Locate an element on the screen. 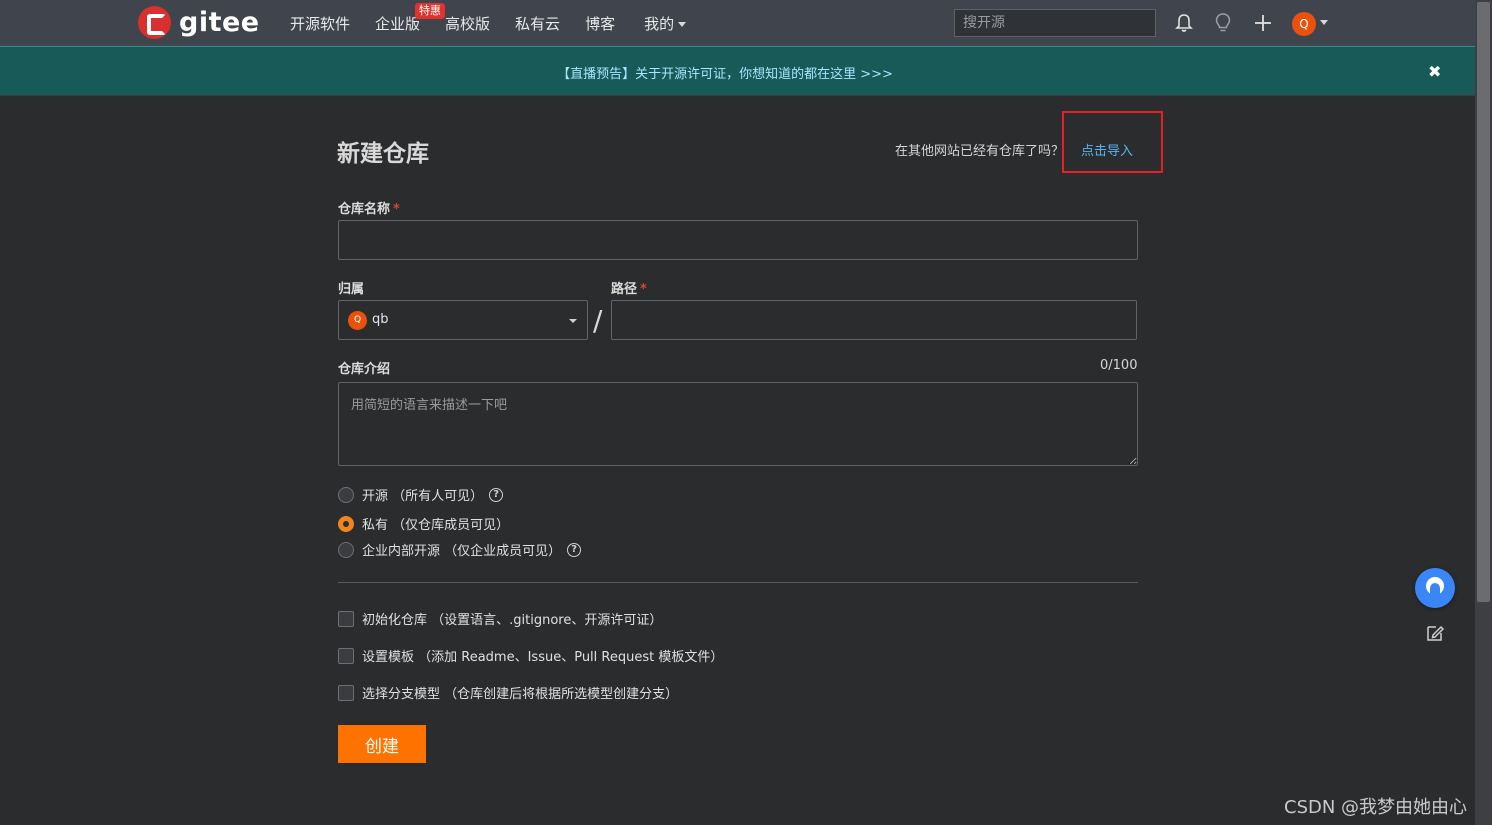 This screenshot has width=1492, height=825. option-template-label: 设置模板 （添加 Readme、Issue、Pull Request 模板文件） is located at coordinates (543, 657).